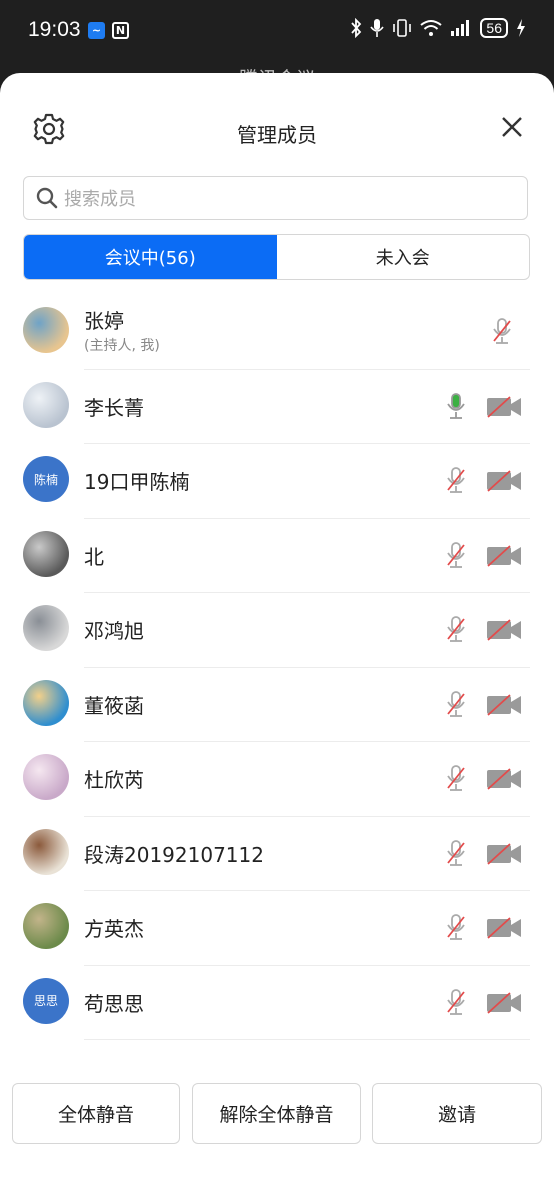 This screenshot has height=1195, width=554. What do you see at coordinates (120, 30) in the screenshot?
I see `nfc-icon: N` at bounding box center [120, 30].